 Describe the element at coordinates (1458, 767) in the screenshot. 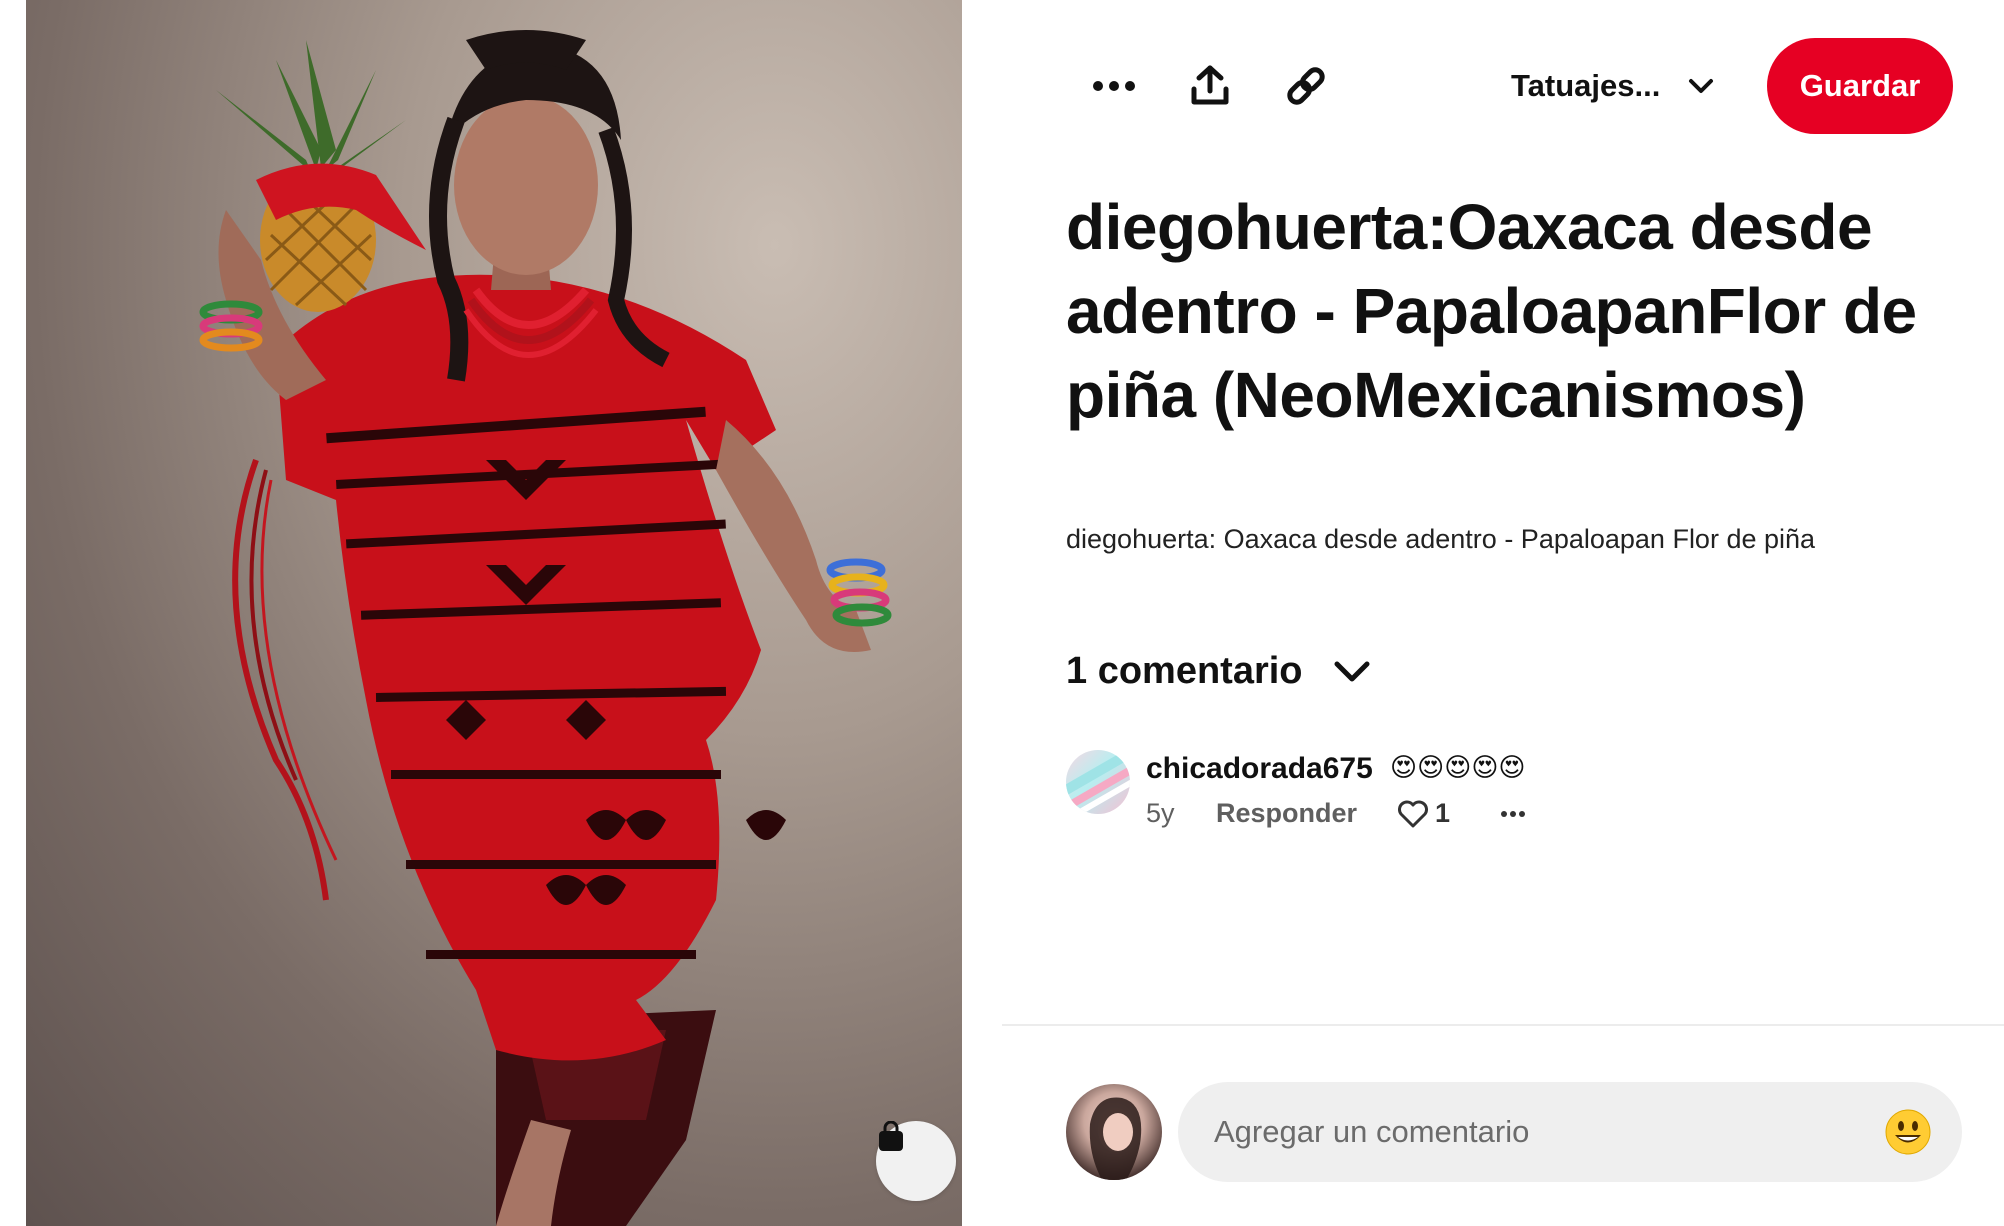

I see `comment-text: 😍😍😍😍😍` at that location.